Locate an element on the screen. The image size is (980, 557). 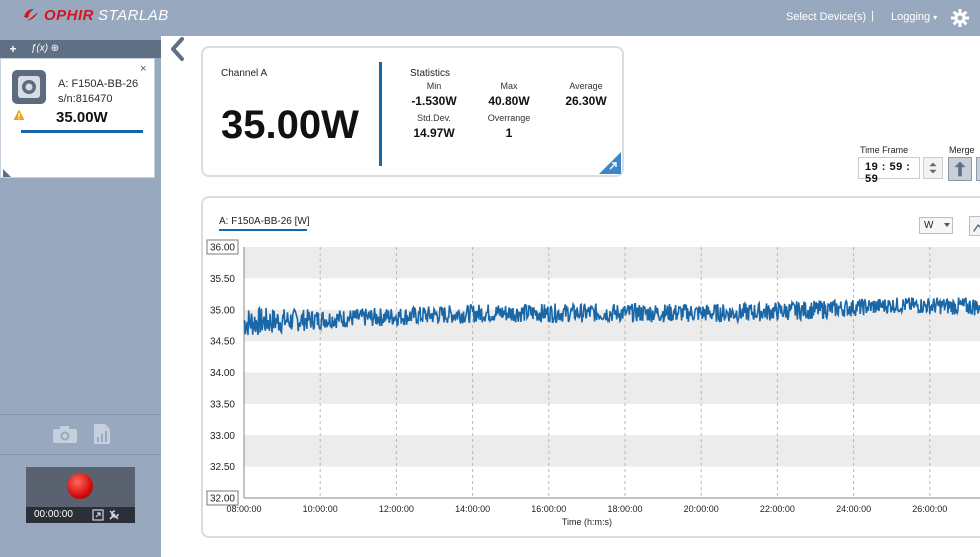
y-tick-label: 32.00 is located at coordinates (222, 499).